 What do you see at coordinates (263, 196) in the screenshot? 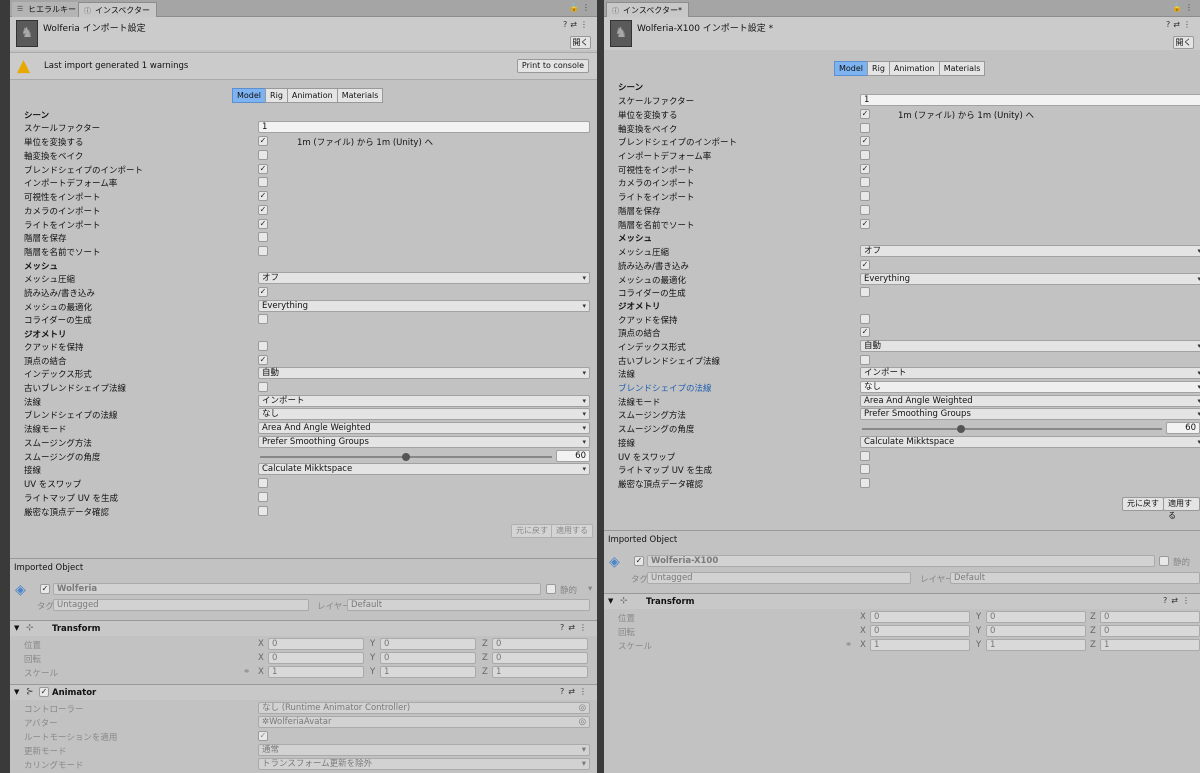
I see `visibility-checkbox: ✓` at bounding box center [263, 196].